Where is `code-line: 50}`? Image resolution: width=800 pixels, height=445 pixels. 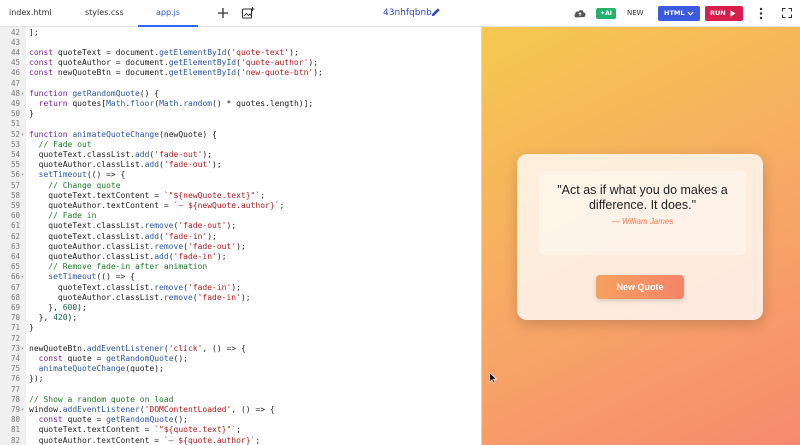 code-line: 50} is located at coordinates (240, 114).